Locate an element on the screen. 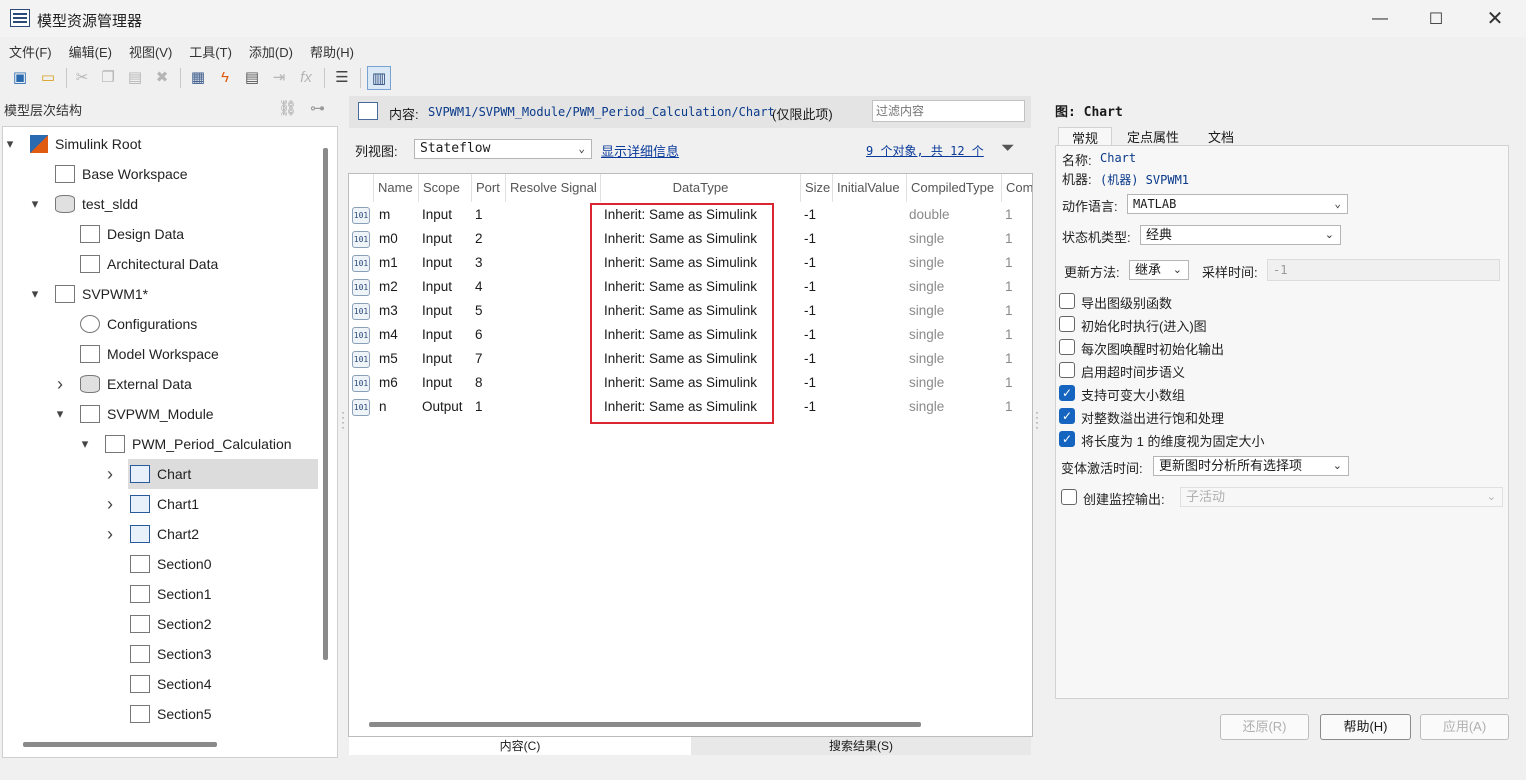  tree-item: Section4 is located at coordinates (223, 684).